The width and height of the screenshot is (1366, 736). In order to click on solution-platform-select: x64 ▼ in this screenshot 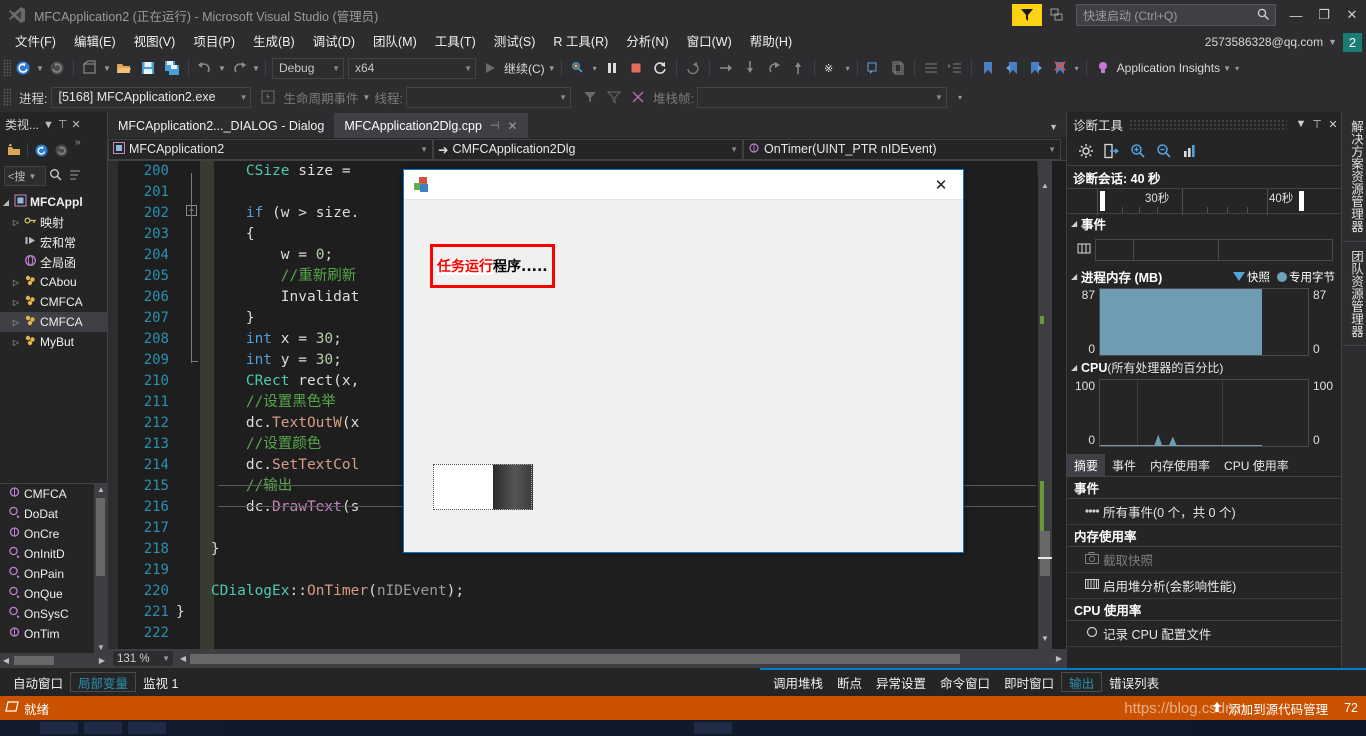, I will do `click(412, 68)`.